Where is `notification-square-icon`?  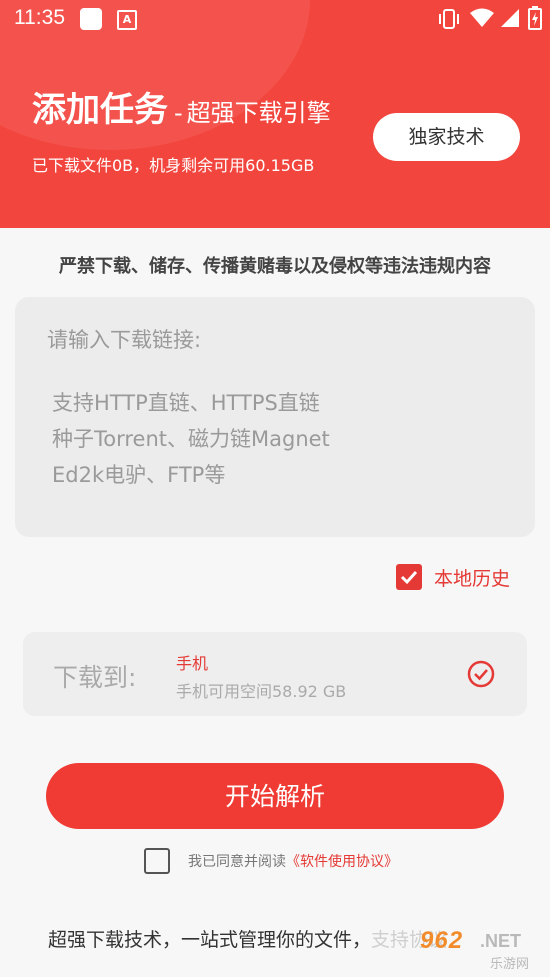 notification-square-icon is located at coordinates (91, 19).